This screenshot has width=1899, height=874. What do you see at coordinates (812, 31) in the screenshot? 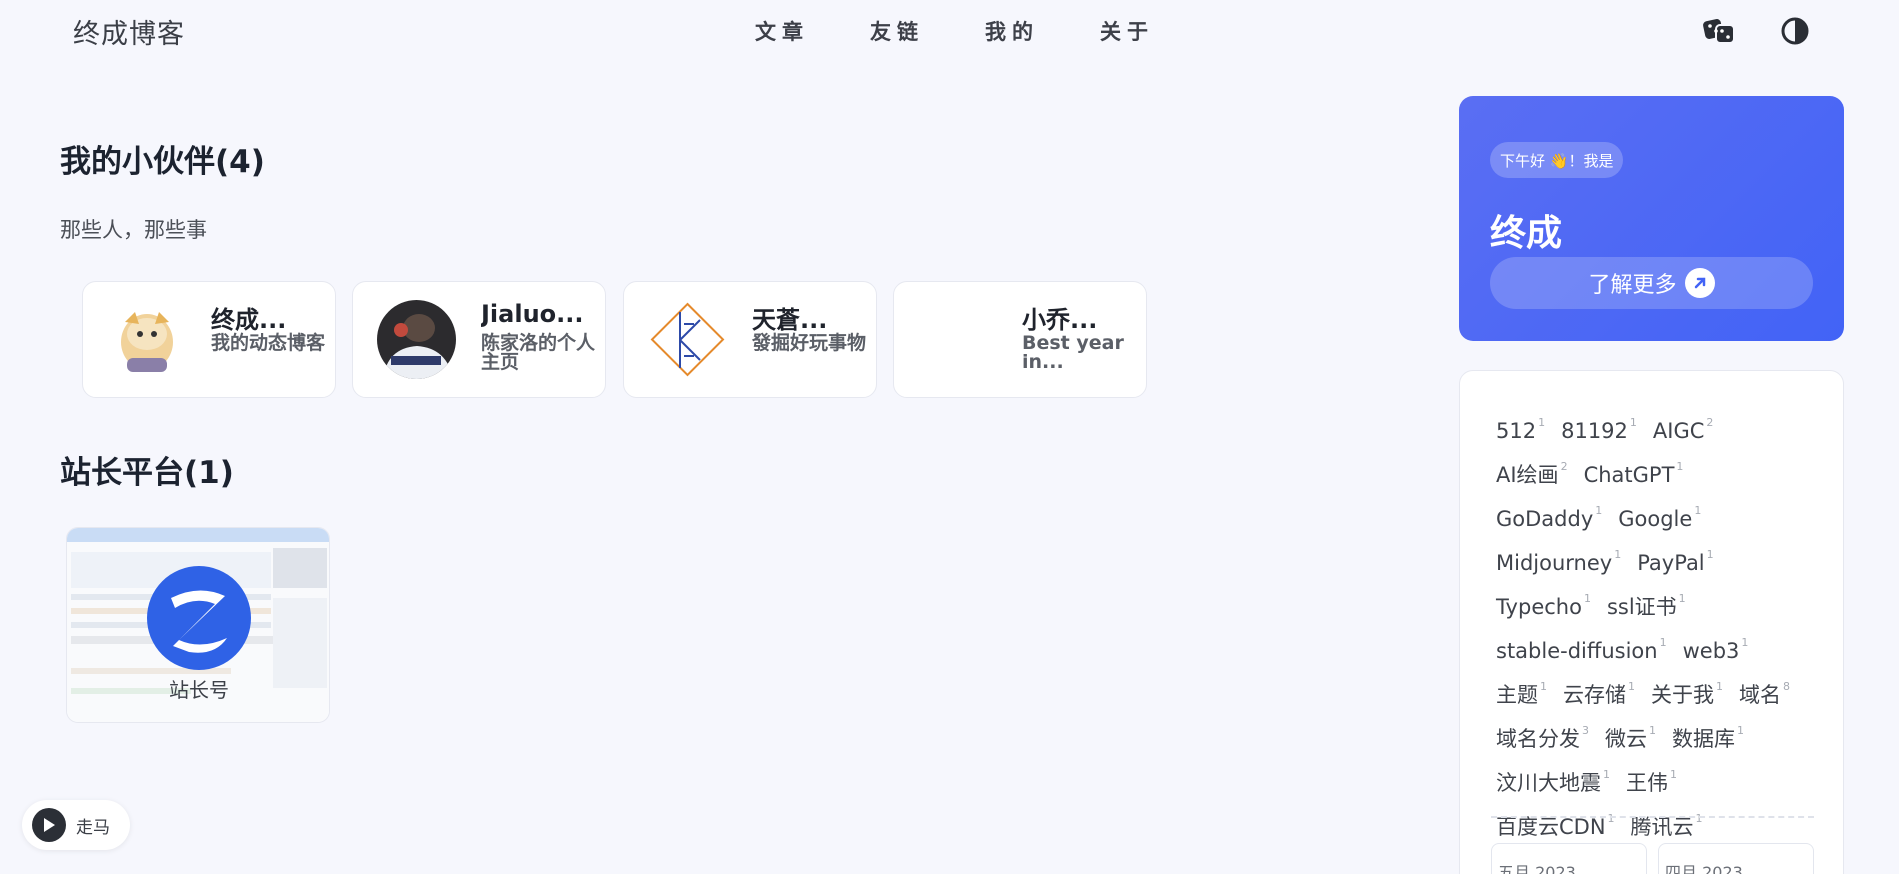
I see `nav-articles: 文章` at bounding box center [812, 31].